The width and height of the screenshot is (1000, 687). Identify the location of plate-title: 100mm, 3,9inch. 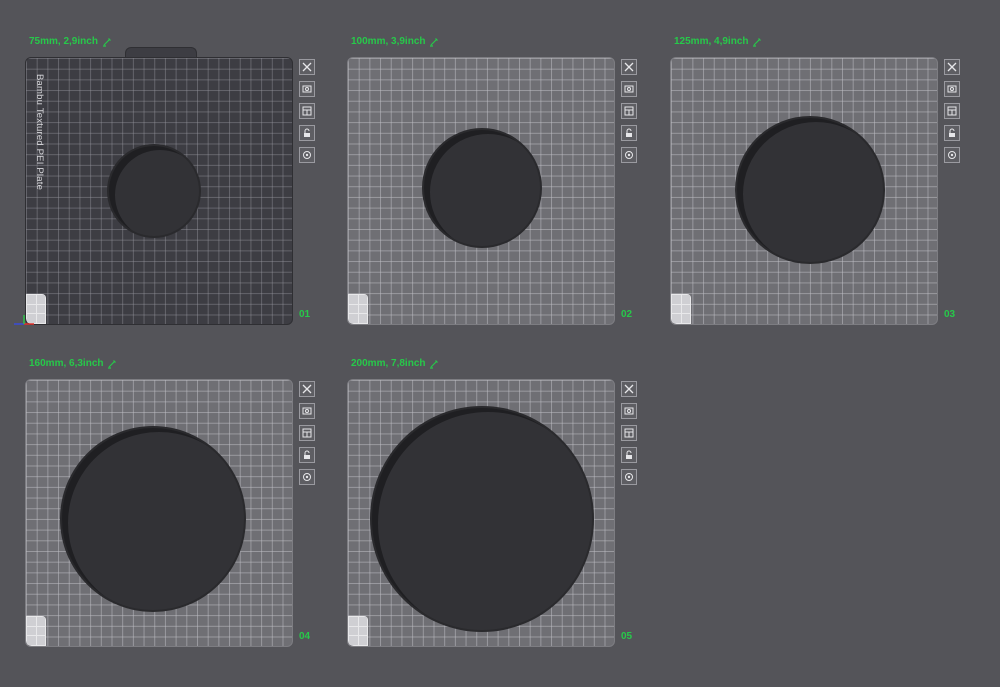
(395, 41).